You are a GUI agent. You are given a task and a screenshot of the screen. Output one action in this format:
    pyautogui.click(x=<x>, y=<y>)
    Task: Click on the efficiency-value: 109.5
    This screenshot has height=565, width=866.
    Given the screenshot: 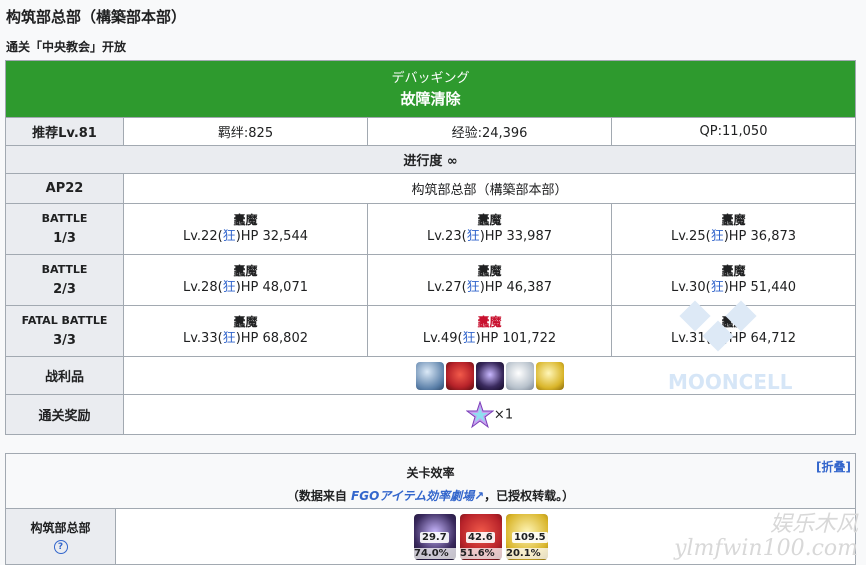 What is the action you would take?
    pyautogui.click(x=530, y=537)
    